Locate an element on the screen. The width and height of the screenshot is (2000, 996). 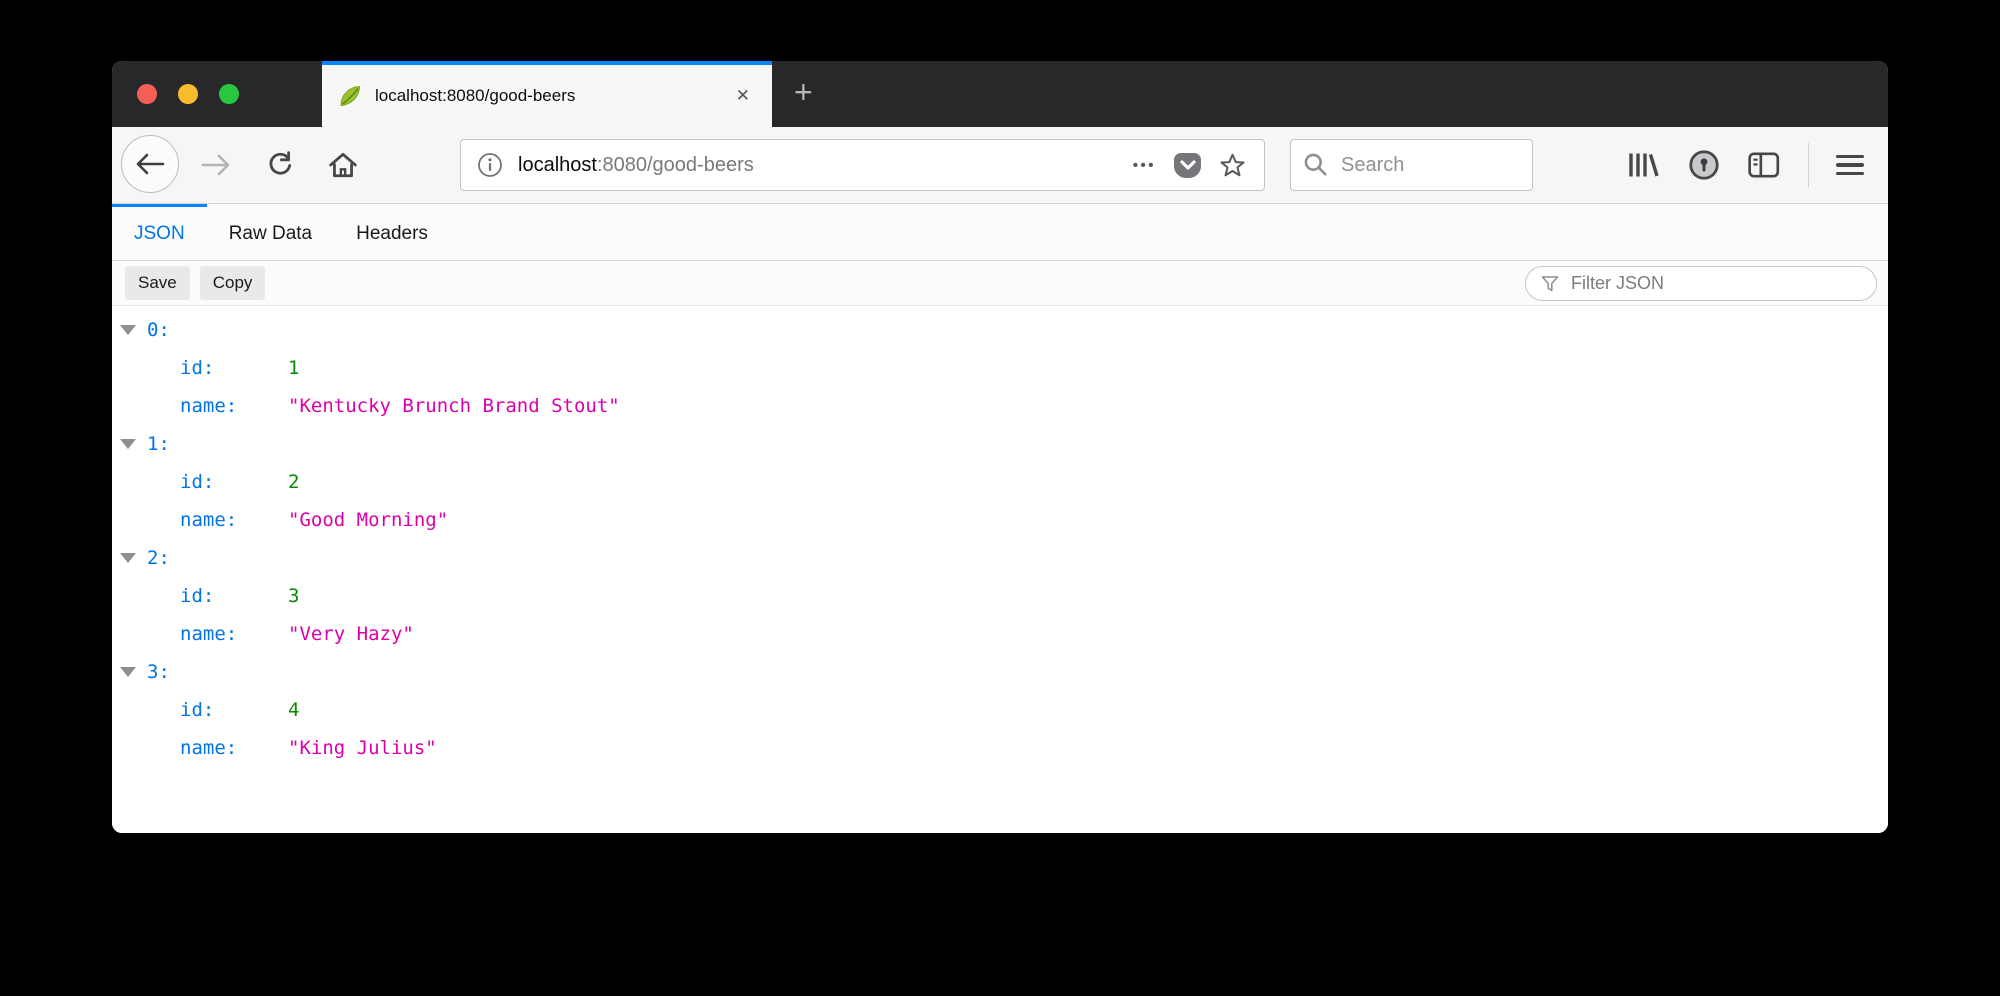
url-bar: localhost:8080/good-beers ••• is located at coordinates (862, 165).